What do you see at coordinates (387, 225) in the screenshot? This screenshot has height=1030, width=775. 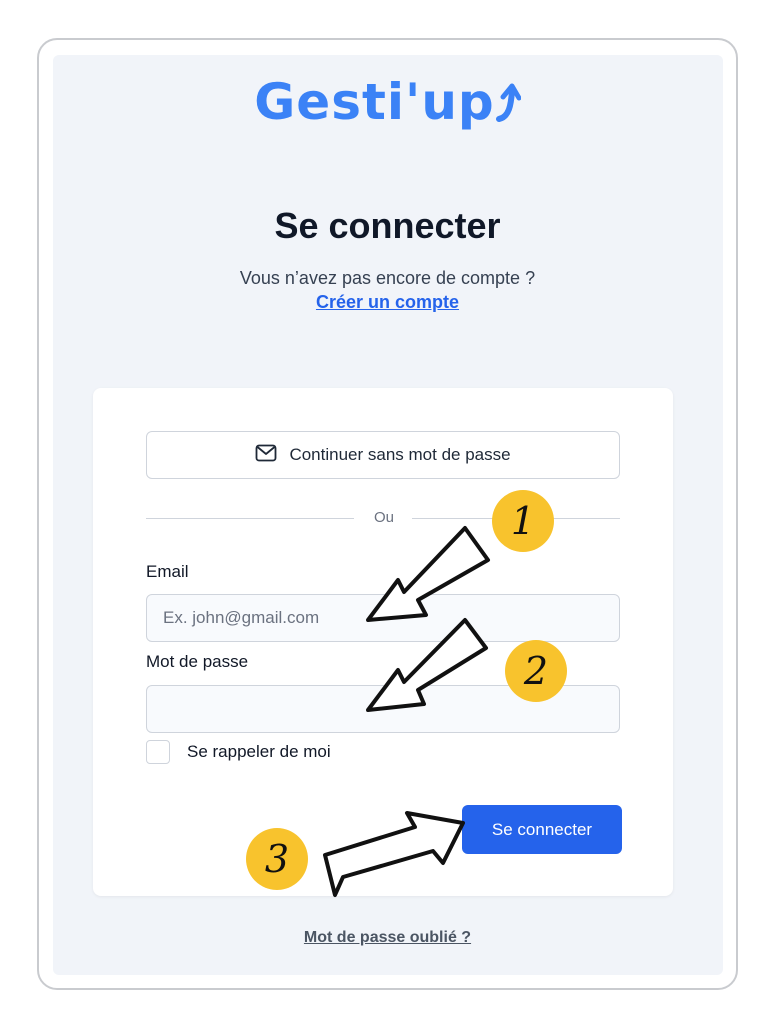 I see `page-title: Se connecter` at bounding box center [387, 225].